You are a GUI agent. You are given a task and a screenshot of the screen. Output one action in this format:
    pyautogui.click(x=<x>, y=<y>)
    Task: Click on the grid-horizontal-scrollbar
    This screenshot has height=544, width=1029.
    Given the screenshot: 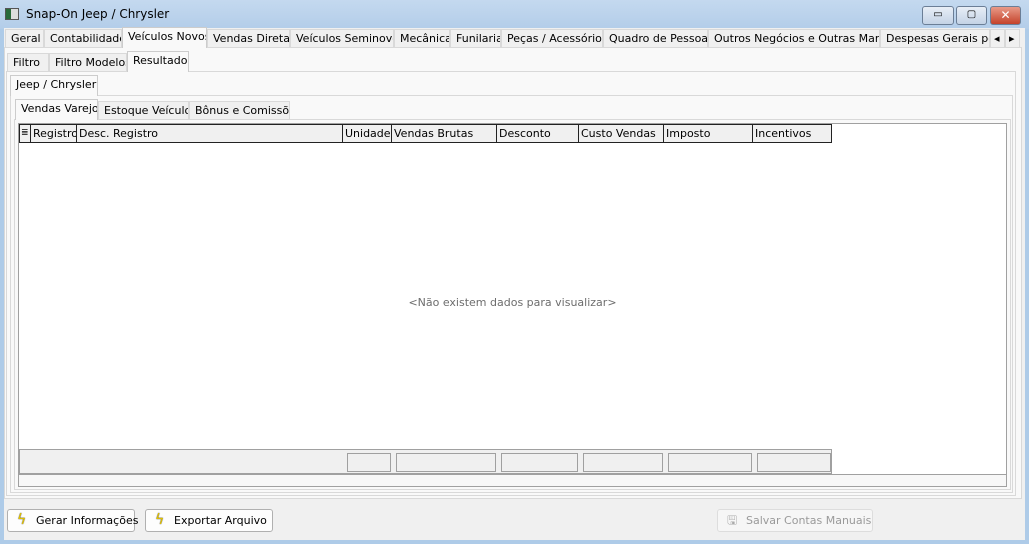 What is the action you would take?
    pyautogui.click(x=512, y=480)
    